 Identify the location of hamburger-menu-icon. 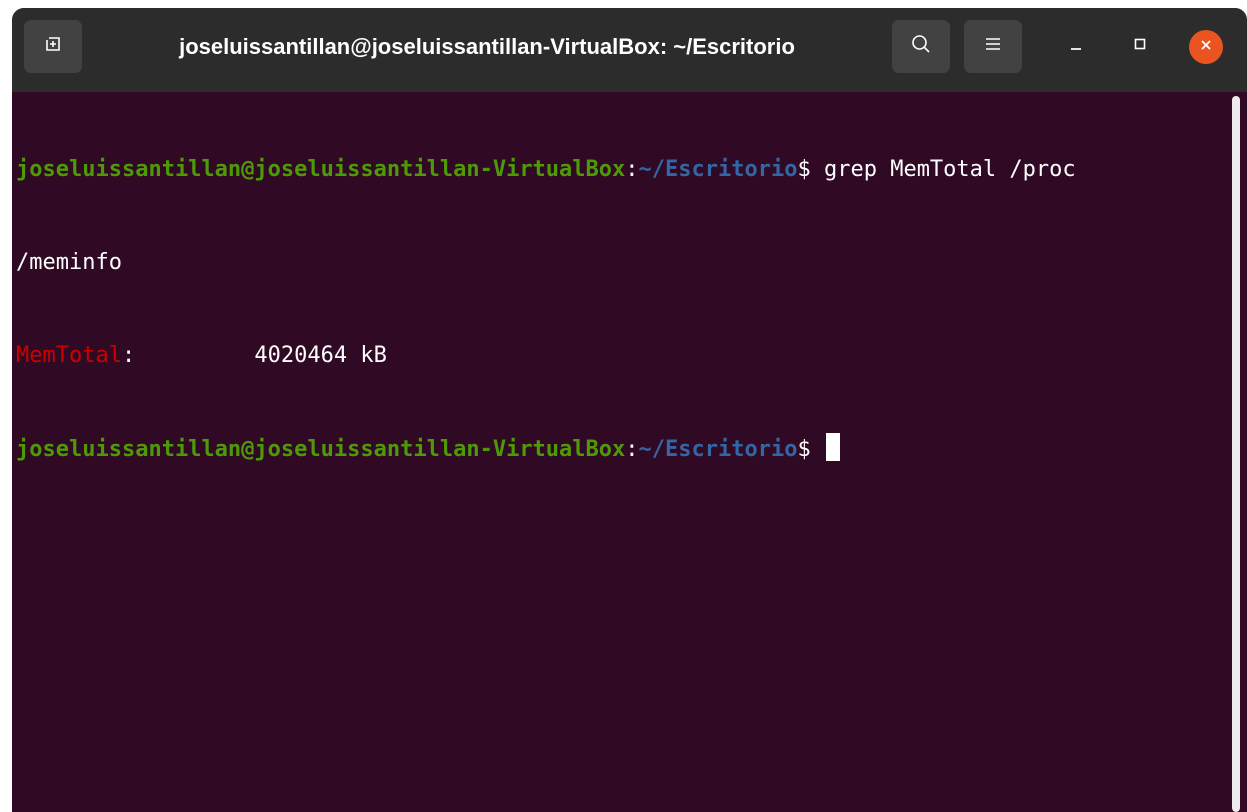
(993, 46).